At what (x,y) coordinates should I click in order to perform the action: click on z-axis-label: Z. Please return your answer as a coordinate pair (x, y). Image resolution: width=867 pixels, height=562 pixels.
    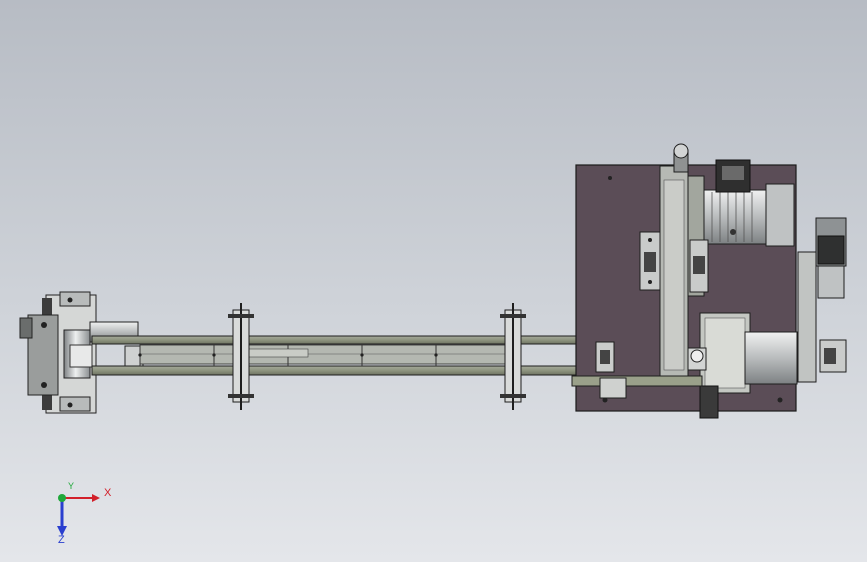
    Looking at the image, I should click on (61, 540).